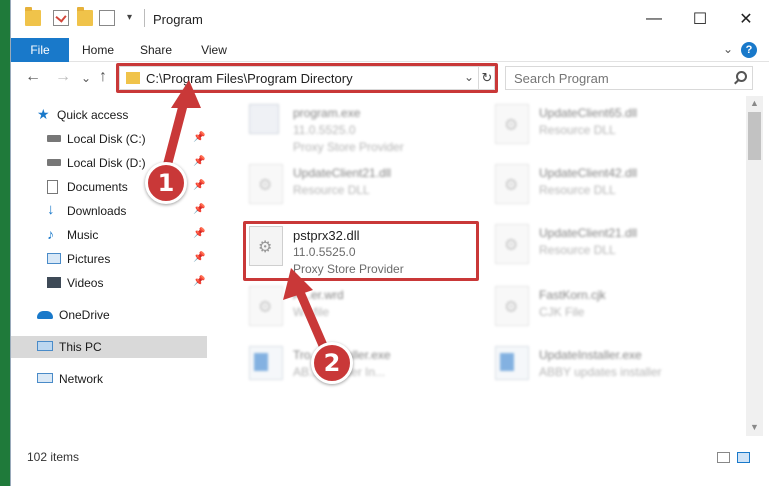 This screenshot has height=486, width=769. I want to click on annotation-arrows, so click(245, 217).